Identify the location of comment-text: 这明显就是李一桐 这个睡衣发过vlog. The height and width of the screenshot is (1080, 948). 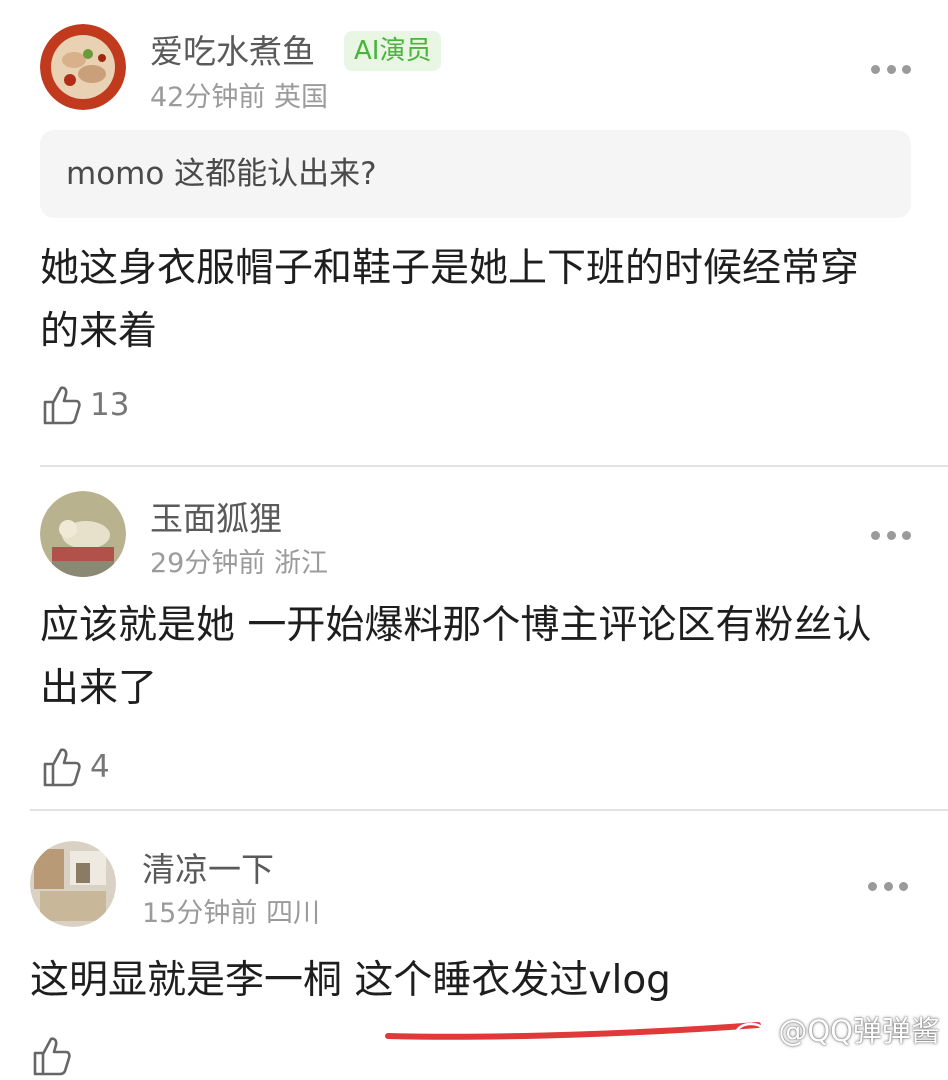
(350, 980).